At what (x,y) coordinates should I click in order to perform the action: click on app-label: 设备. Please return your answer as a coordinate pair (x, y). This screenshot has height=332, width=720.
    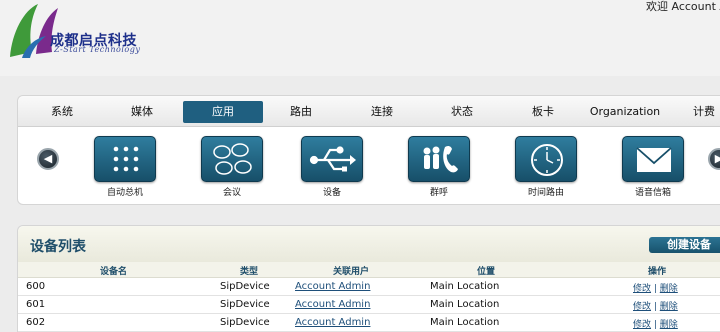
    Looking at the image, I should click on (331, 193).